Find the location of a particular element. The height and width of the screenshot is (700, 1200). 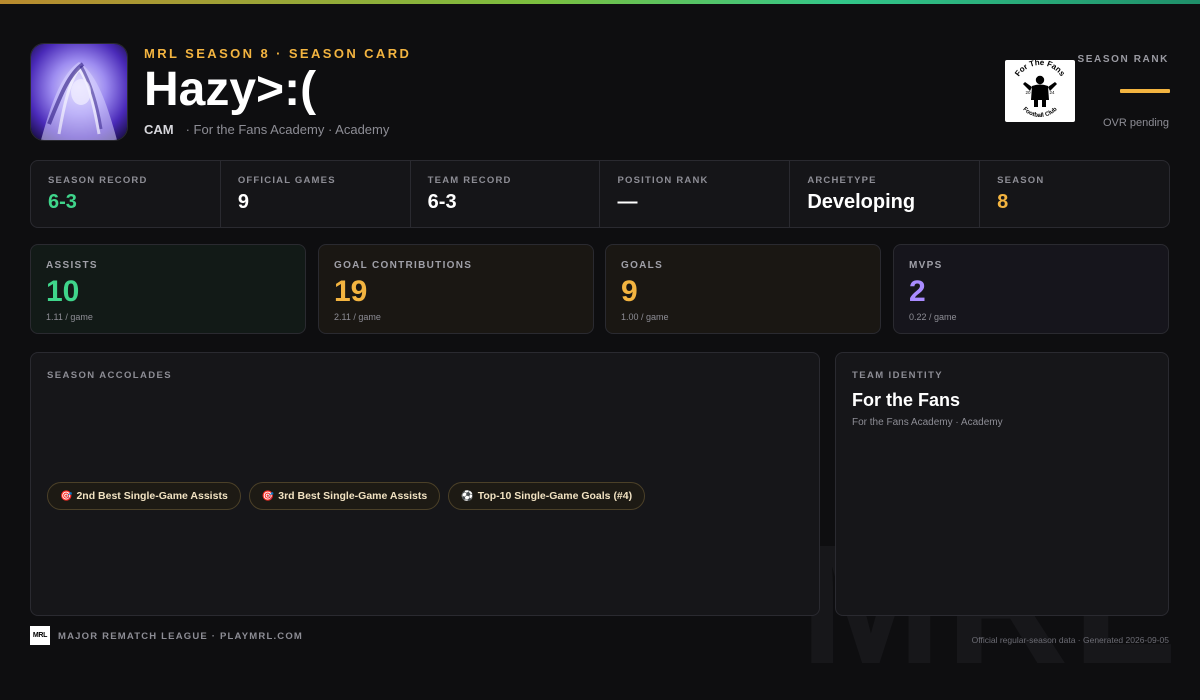

svg-text: For The Fans is located at coordinates (1040, 69).